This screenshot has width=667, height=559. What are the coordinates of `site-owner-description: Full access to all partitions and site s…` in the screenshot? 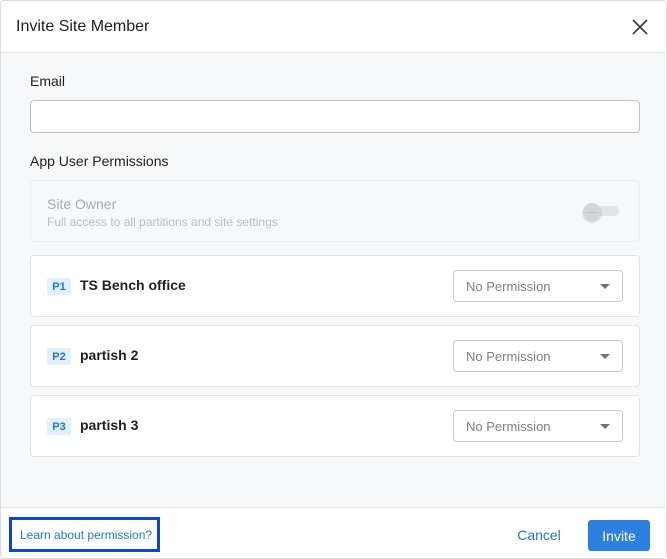 It's located at (162, 222).